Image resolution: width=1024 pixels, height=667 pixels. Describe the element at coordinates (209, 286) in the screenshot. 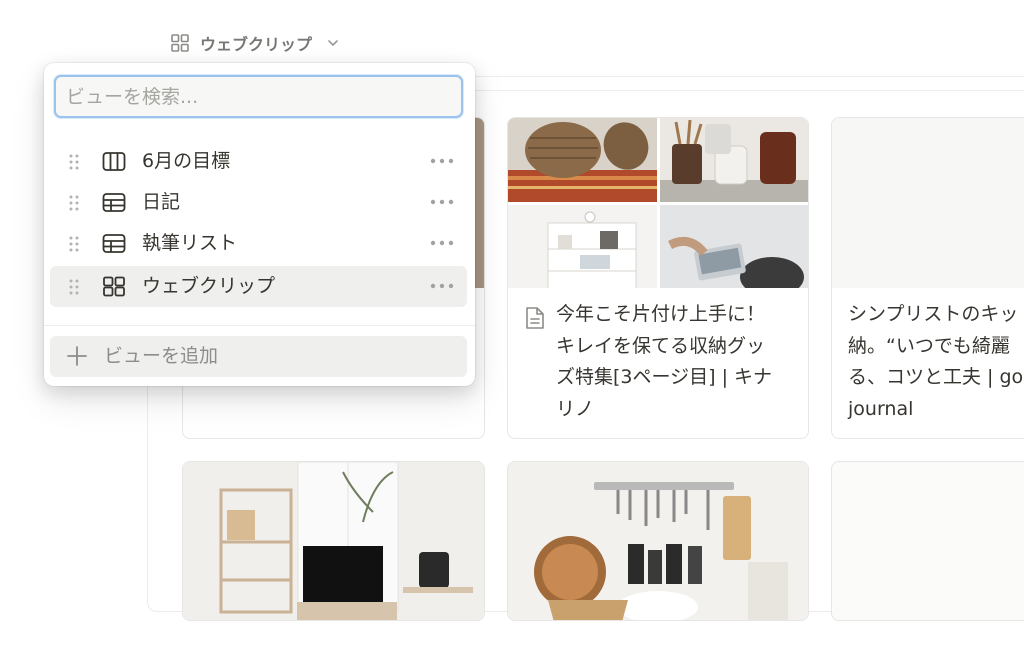

I see `view-item-label: ウェブクリップ` at that location.